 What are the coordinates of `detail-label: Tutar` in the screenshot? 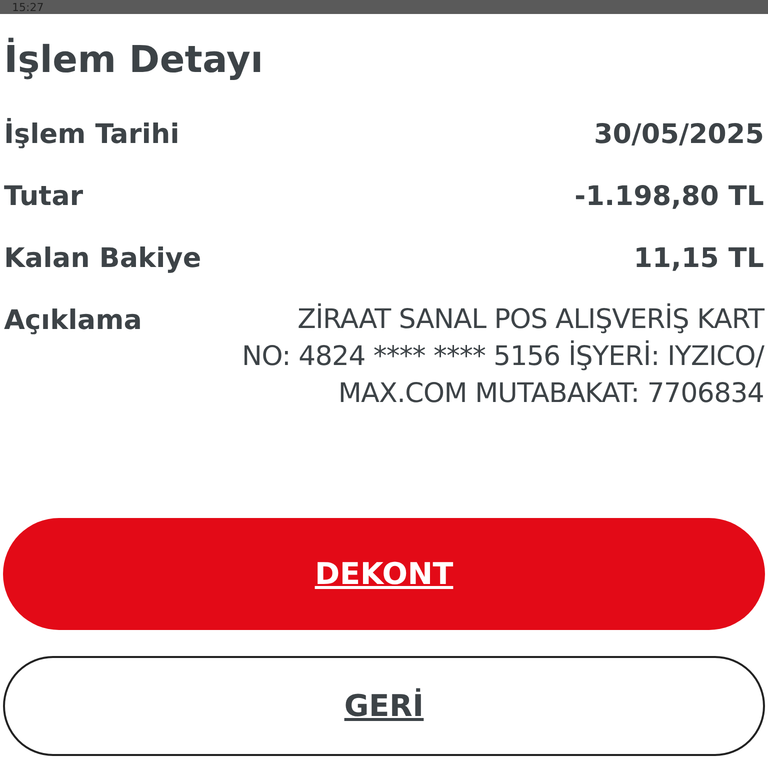 It's located at (44, 196).